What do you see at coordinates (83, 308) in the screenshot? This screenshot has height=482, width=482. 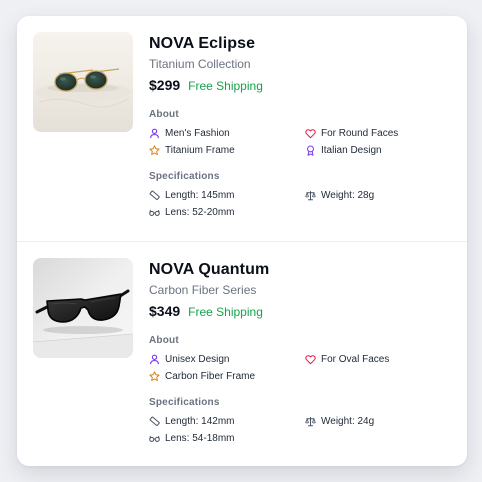 I see `product-image-wayfarer-sunglasses` at bounding box center [83, 308].